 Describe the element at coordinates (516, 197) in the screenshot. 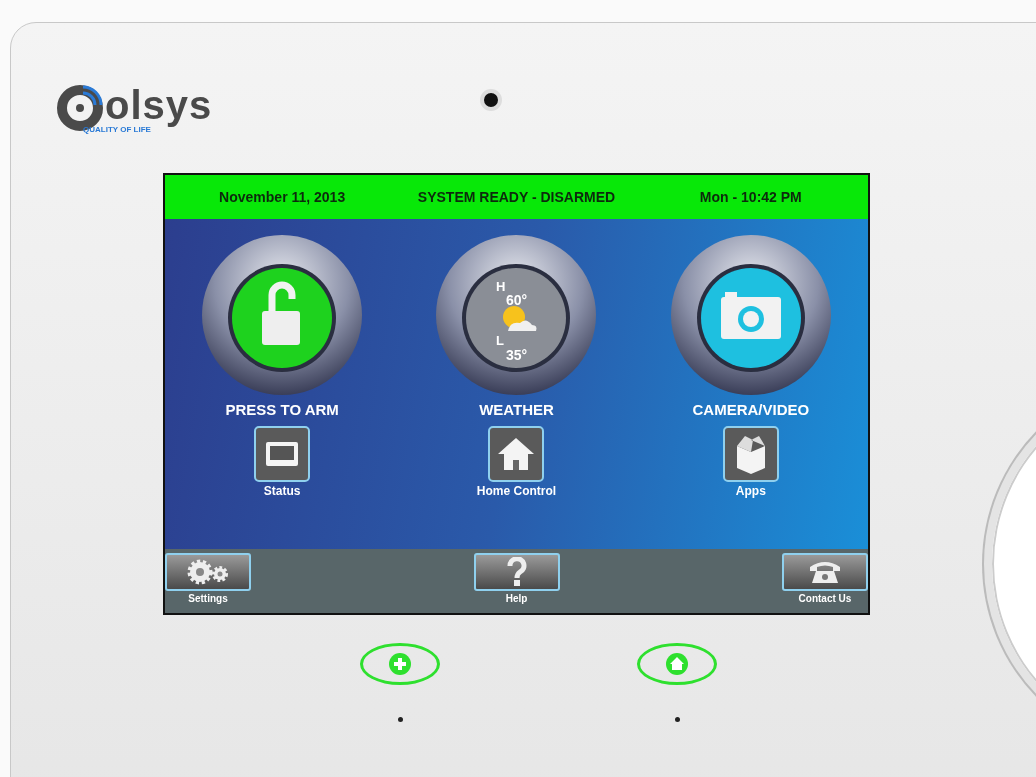

I see `system-status-text: SYSTEM READY - DISARMED` at that location.